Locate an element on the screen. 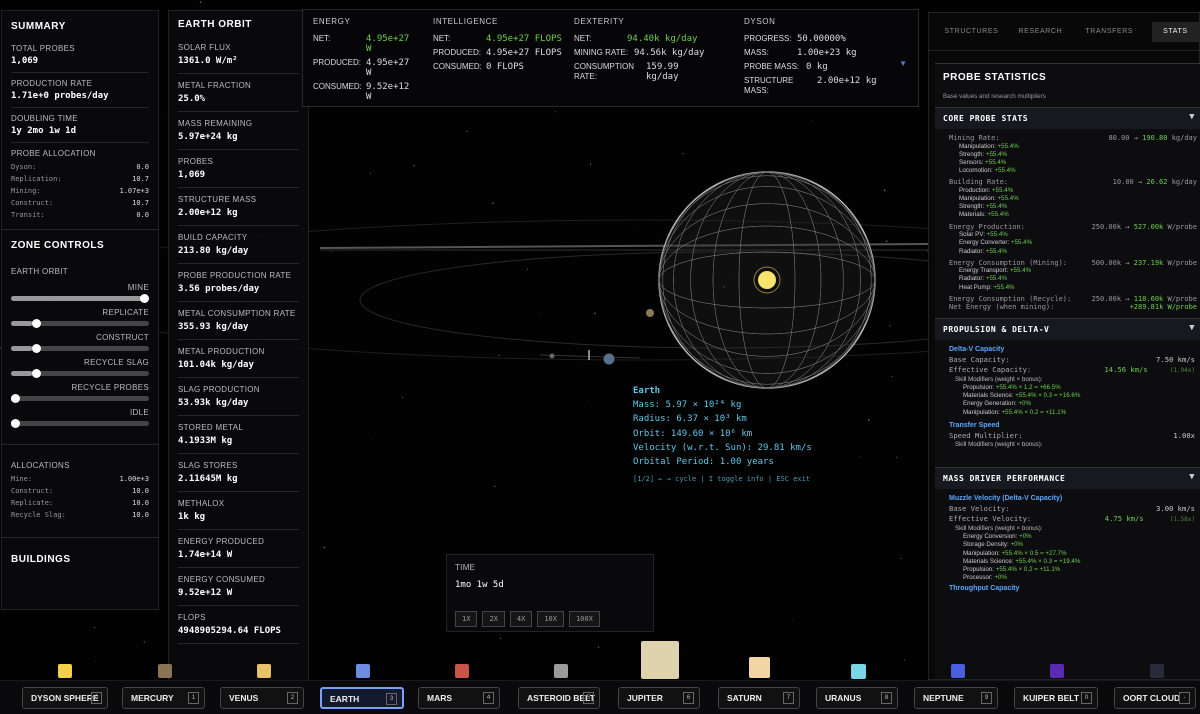 Image resolution: width=1200 pixels, height=714 pixels. base-velocity-value: 3.00 km/s is located at coordinates (1175, 509).